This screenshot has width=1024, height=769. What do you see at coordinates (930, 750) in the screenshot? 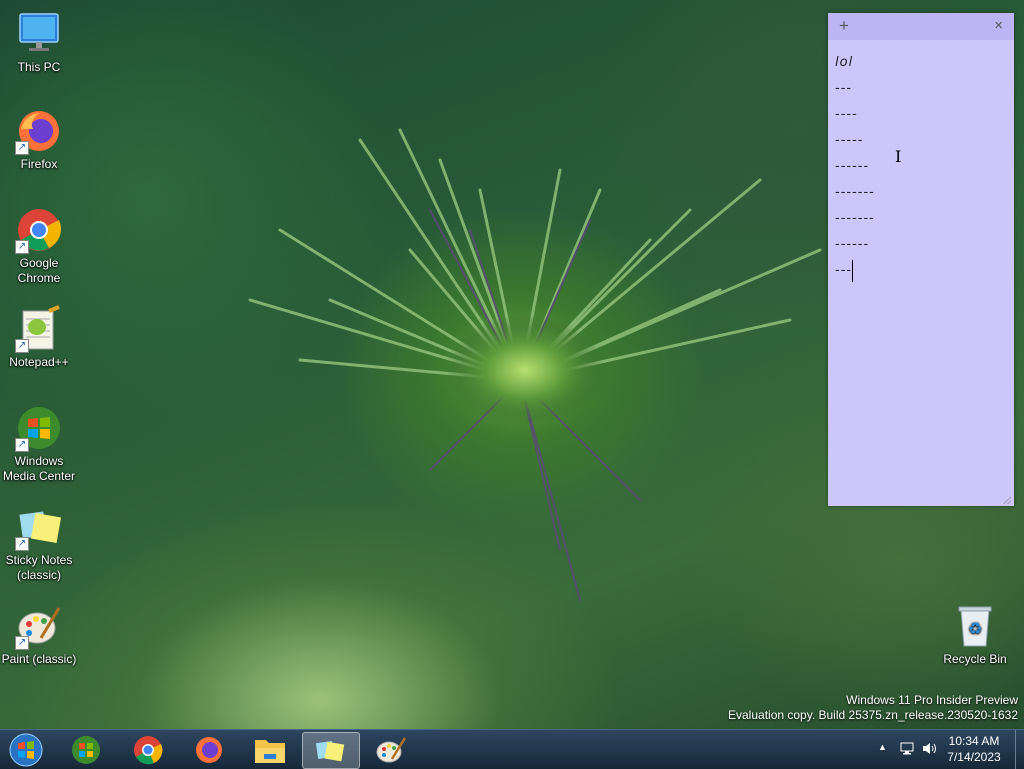
I see `volume-icon` at bounding box center [930, 750].